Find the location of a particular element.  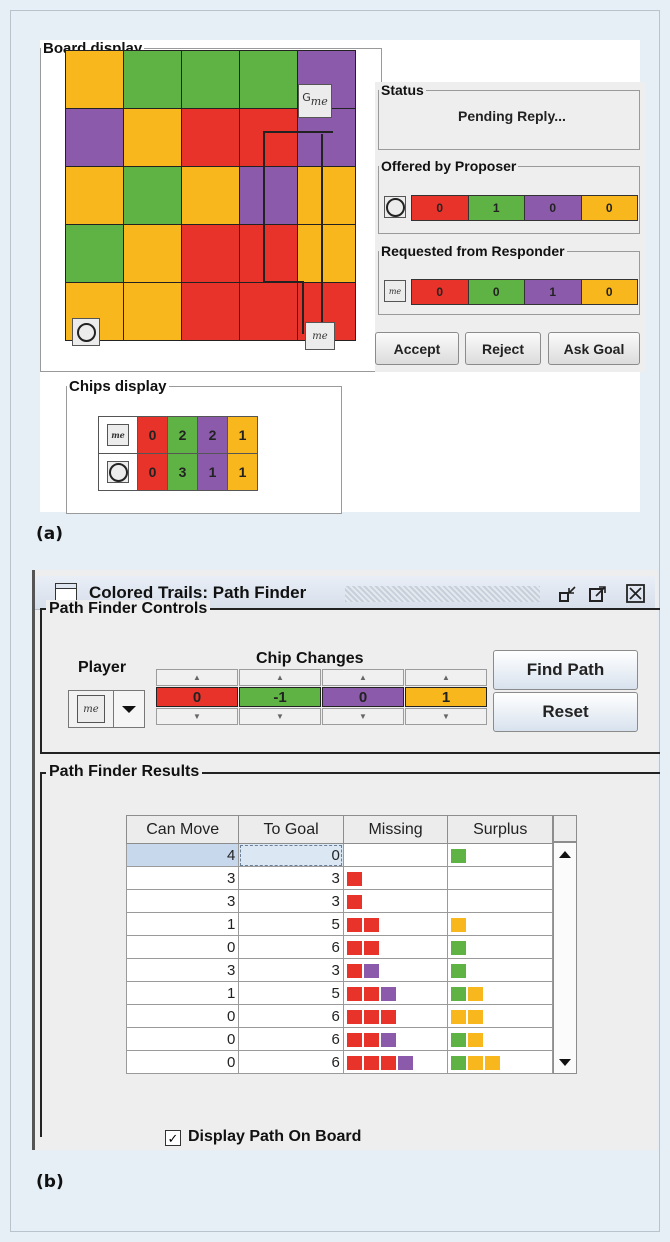

requested-me-label: me is located at coordinates (395, 291).